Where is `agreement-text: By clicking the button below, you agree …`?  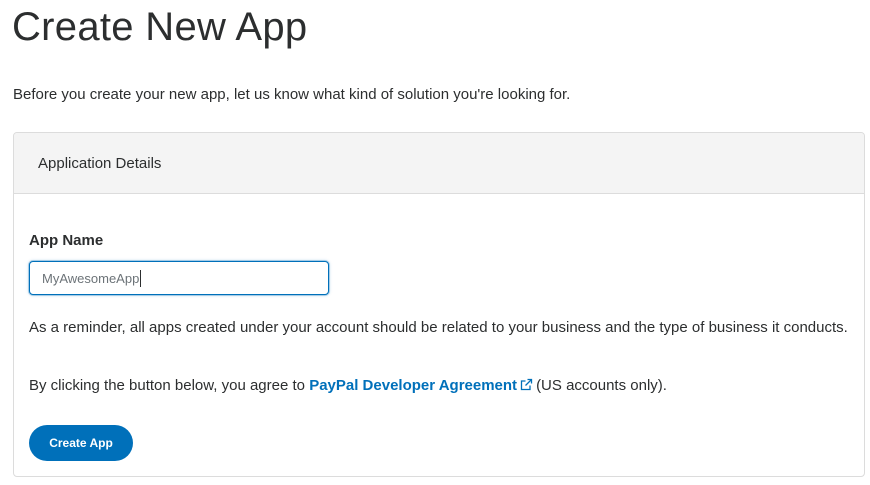 agreement-text: By clicking the button below, you agree … is located at coordinates (348, 386).